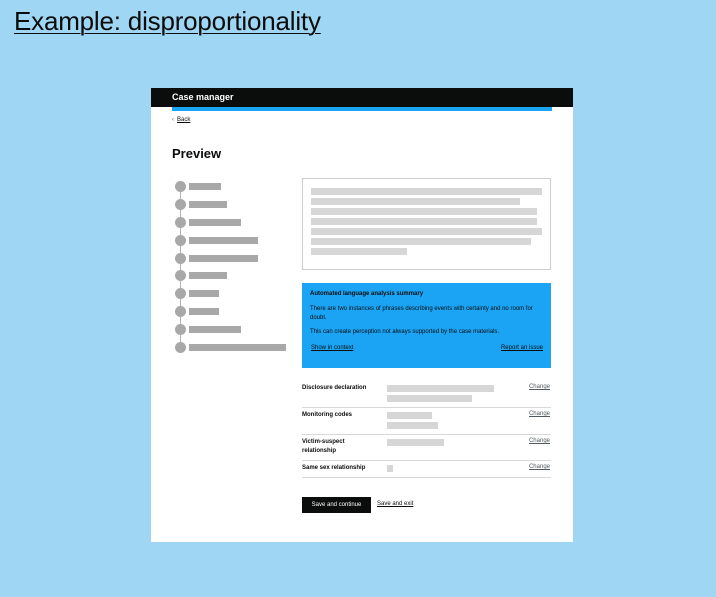  Describe the element at coordinates (367, 294) in the screenshot. I see `panel-title: Automated language analysis summary` at that location.